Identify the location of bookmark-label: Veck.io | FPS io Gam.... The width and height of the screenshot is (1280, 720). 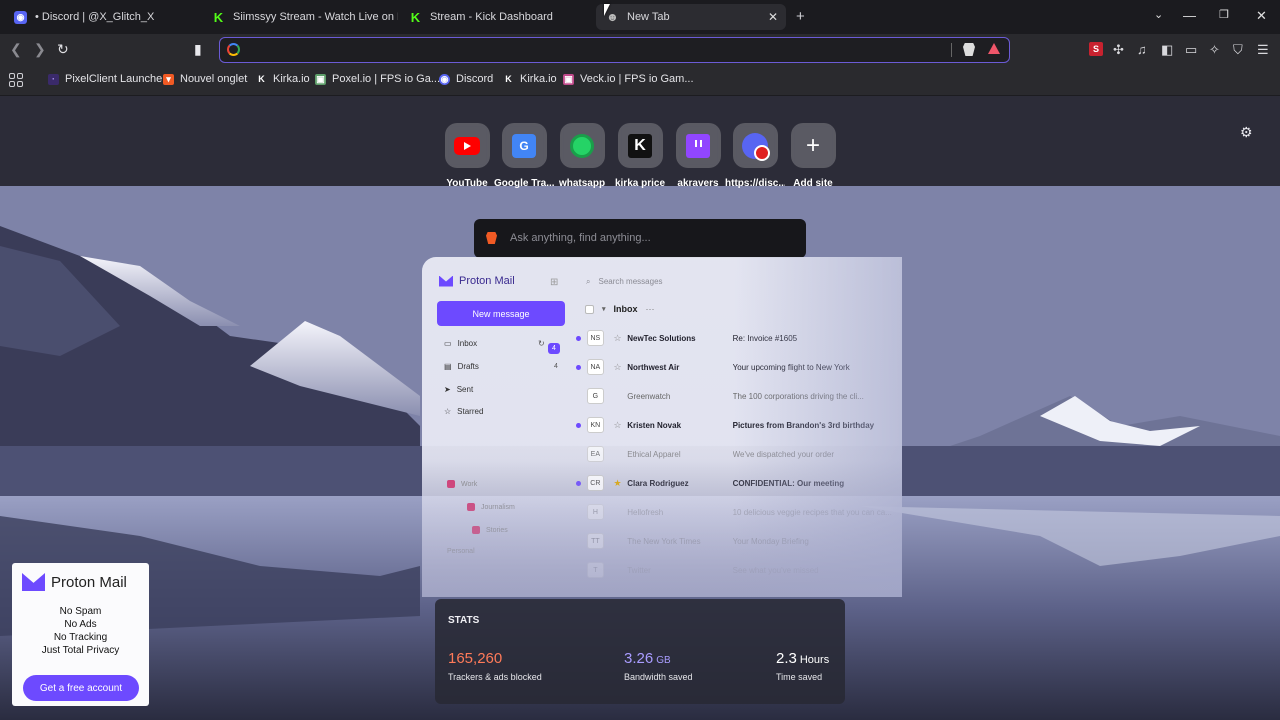
(637, 79).